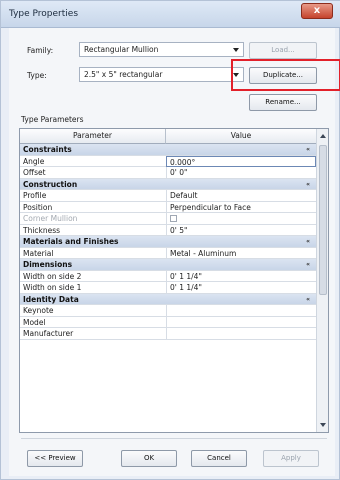  I want to click on parameter-row: Manufacturer, so click(168, 334).